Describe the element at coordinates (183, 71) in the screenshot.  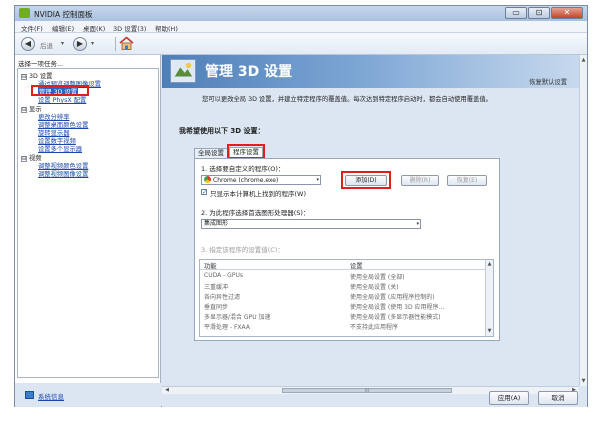
I see `3d-settings-icon` at that location.